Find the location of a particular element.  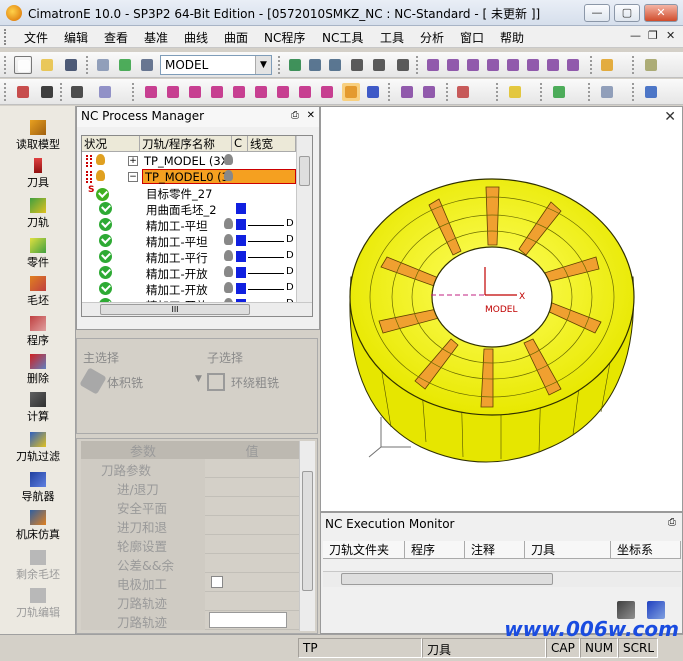

program-button: 程序 is located at coordinates (38, 332).